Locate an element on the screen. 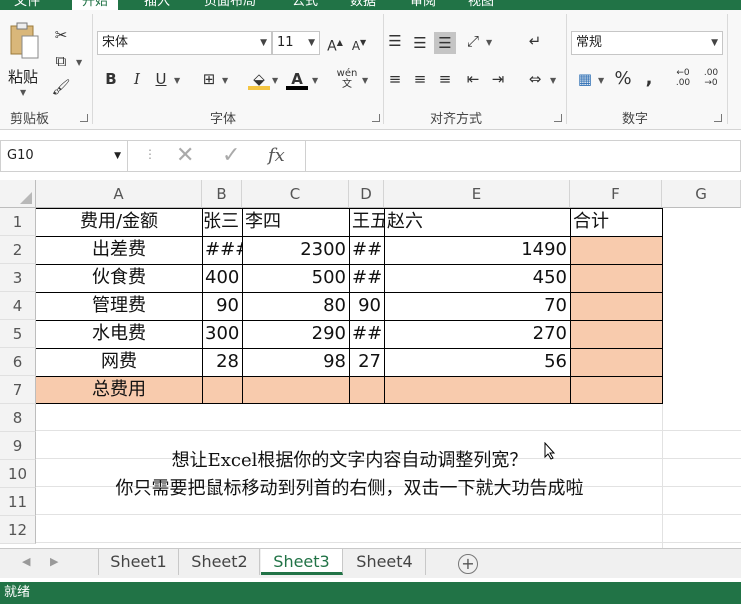 The height and width of the screenshot is (604, 741). currency-format-icon: ▦ is located at coordinates (585, 79).